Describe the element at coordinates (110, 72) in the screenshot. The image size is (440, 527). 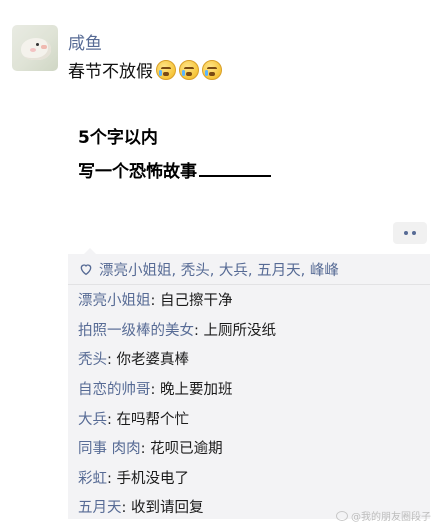
I see `post-text: 春节不放假` at that location.